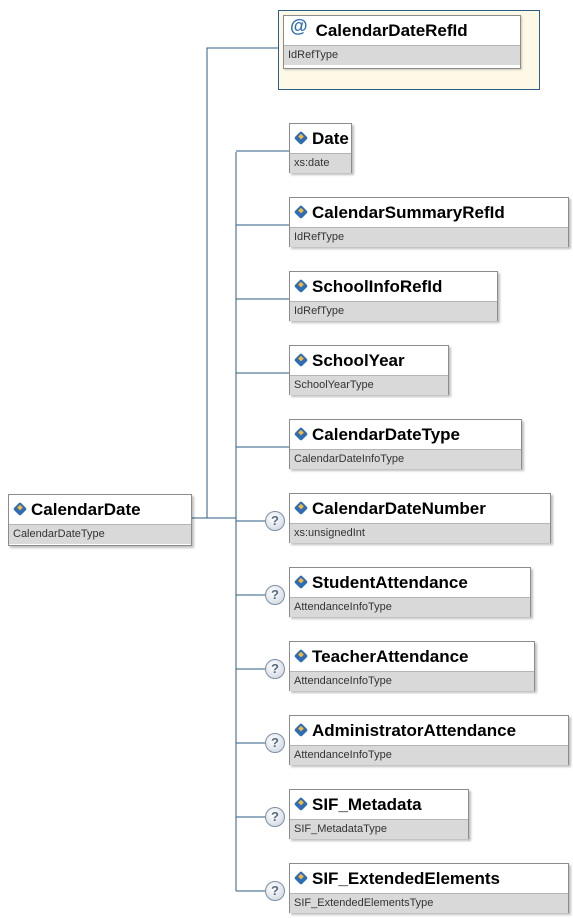  I want to click on child-element-type: SchoolYearType, so click(369, 385).